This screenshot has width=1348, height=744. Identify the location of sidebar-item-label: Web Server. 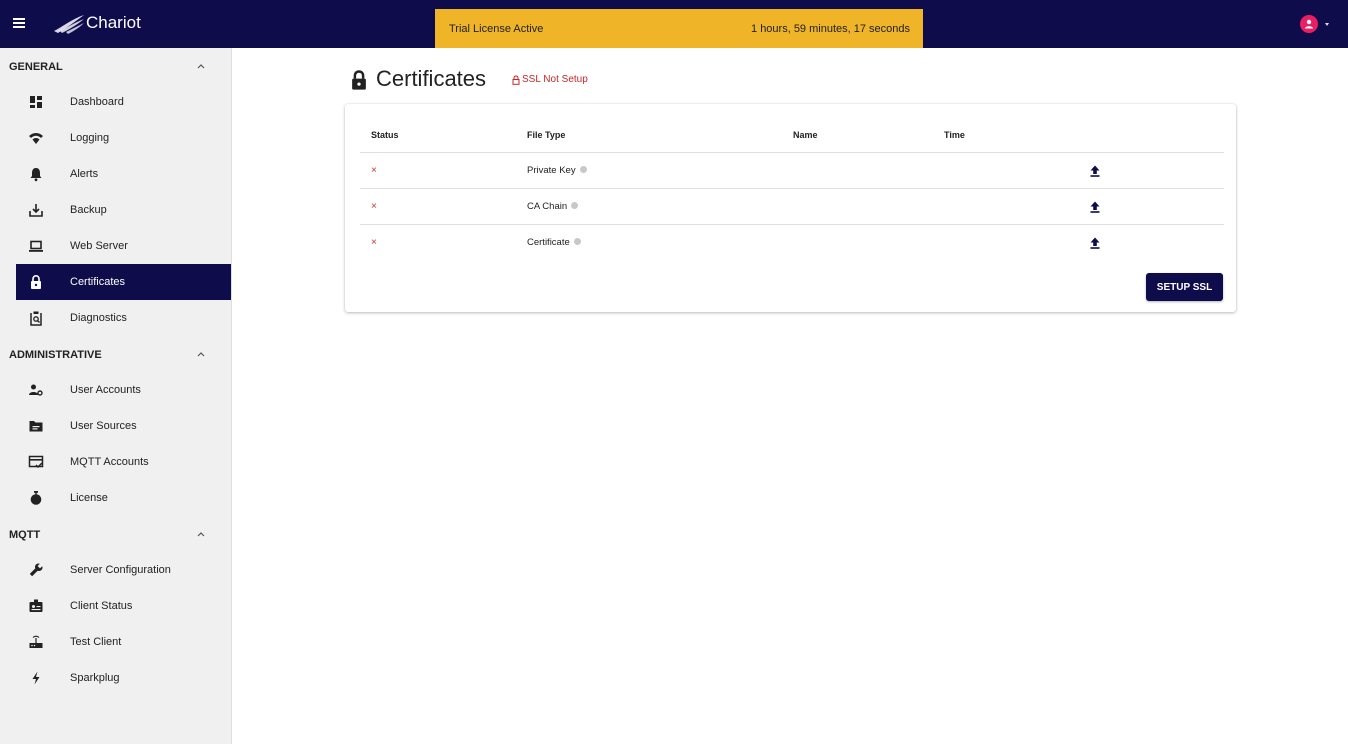
(99, 246).